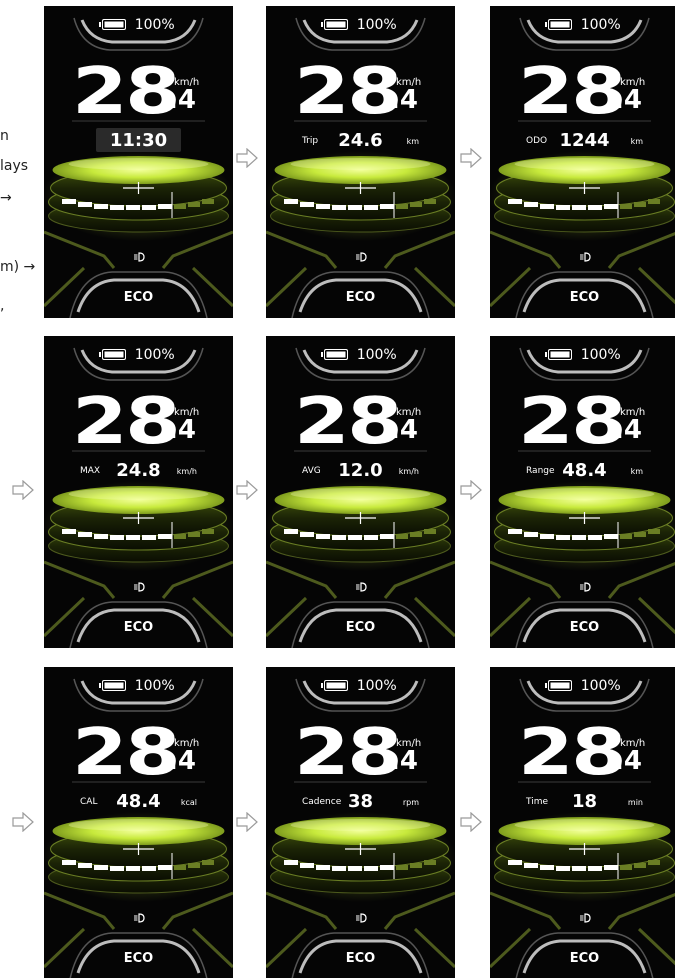 The image size is (675, 978). I want to click on info-value: 18, so click(584, 801).